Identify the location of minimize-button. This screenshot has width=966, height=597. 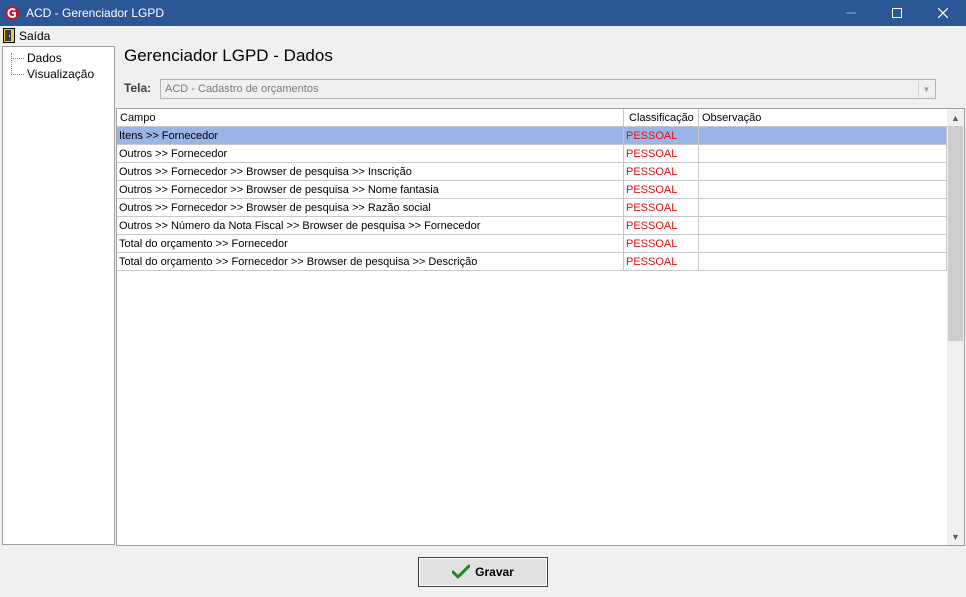
(851, 13).